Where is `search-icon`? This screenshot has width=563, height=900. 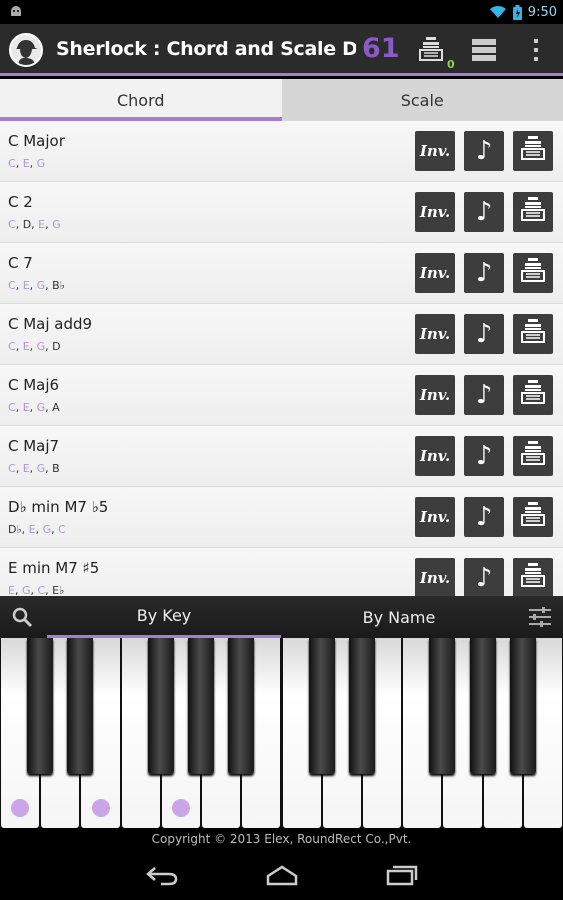
search-icon is located at coordinates (22, 617).